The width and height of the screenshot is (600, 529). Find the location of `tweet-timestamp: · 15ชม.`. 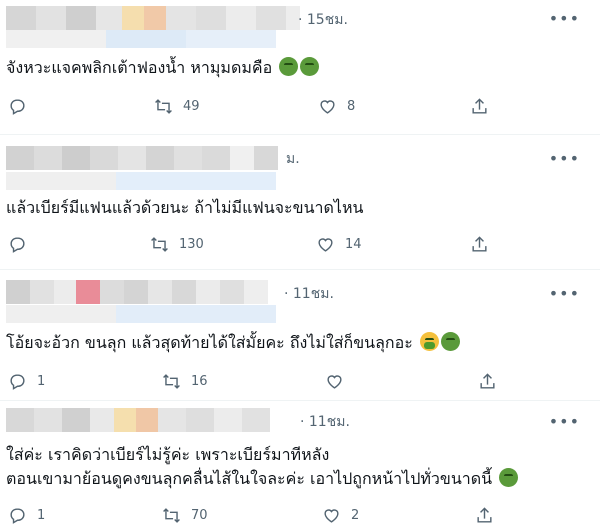

tweet-timestamp: · 15ชม. is located at coordinates (323, 20).